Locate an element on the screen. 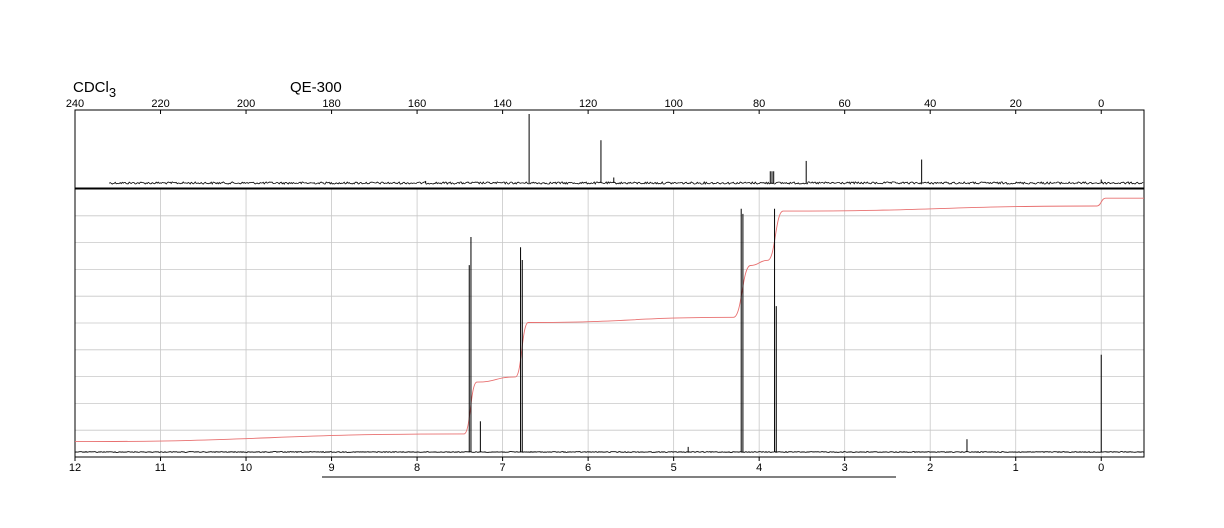  h1-tick-label: 3 is located at coordinates (845, 468).